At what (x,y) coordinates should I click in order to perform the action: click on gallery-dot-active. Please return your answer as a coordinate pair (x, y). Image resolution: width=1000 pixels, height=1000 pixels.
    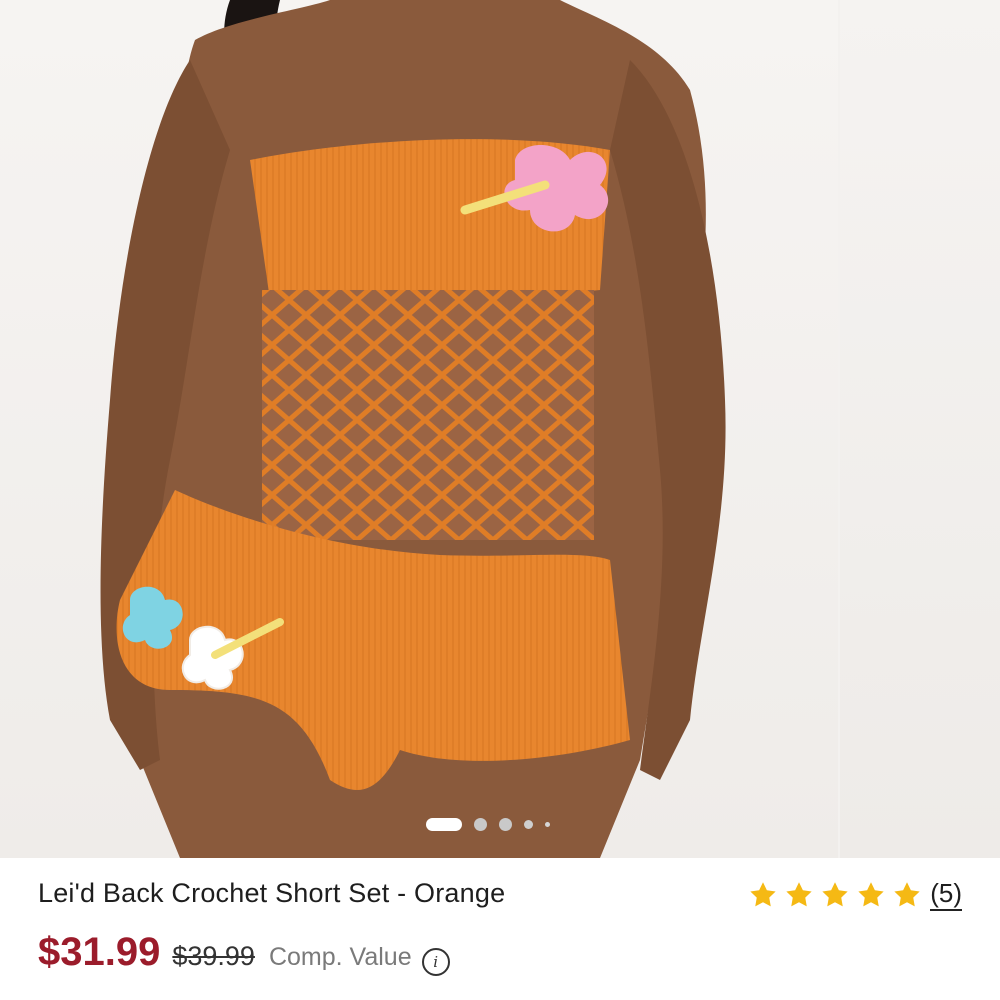
    Looking at the image, I should click on (444, 824).